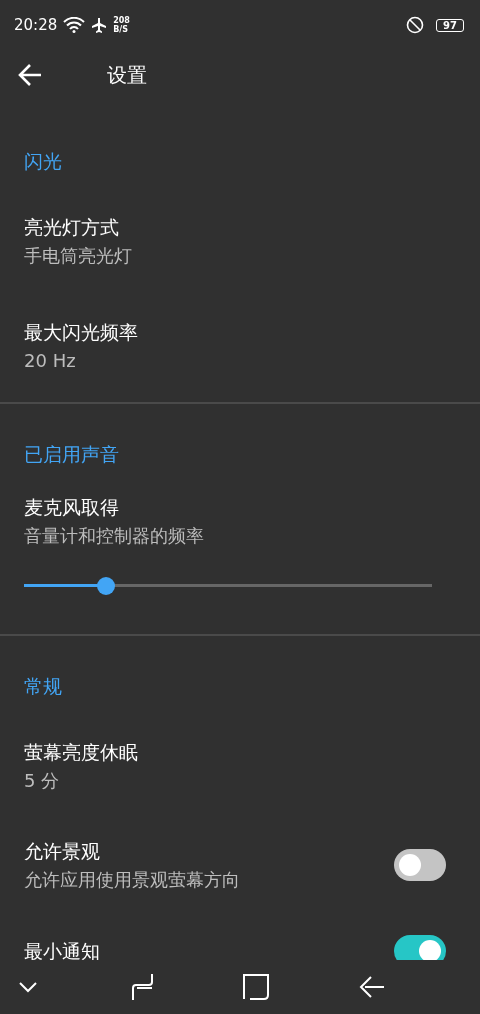 Image resolution: width=480 pixels, height=1014 pixels. I want to click on airplane-icon, so click(99, 25).